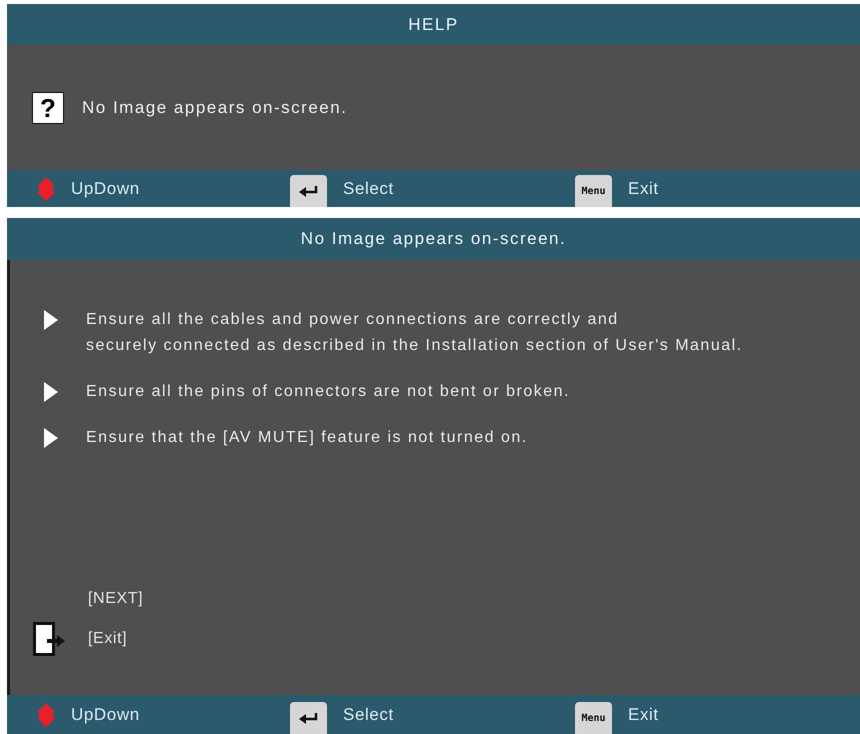 Image resolution: width=860 pixels, height=734 pixels. What do you see at coordinates (307, 438) in the screenshot?
I see `tip-text: Ensure that the [AV MUTE] feature is not turned on.` at bounding box center [307, 438].